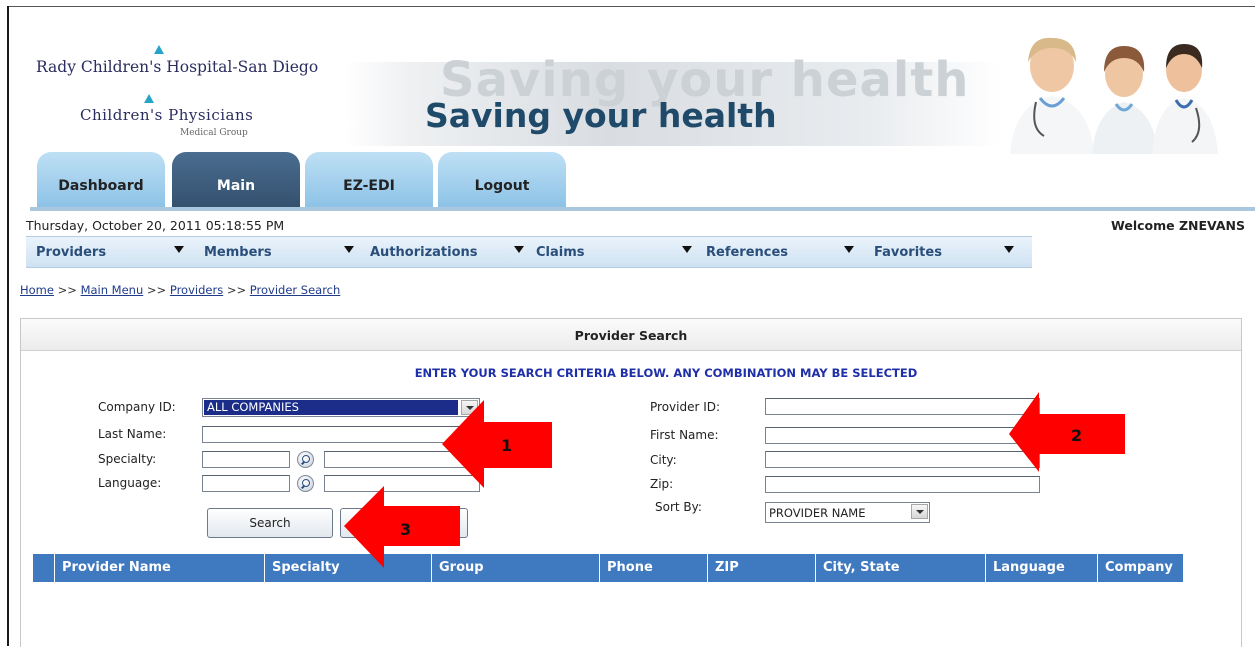 The width and height of the screenshot is (1255, 647). What do you see at coordinates (614, 252) in the screenshot?
I see `menu-claims: Claims` at bounding box center [614, 252].